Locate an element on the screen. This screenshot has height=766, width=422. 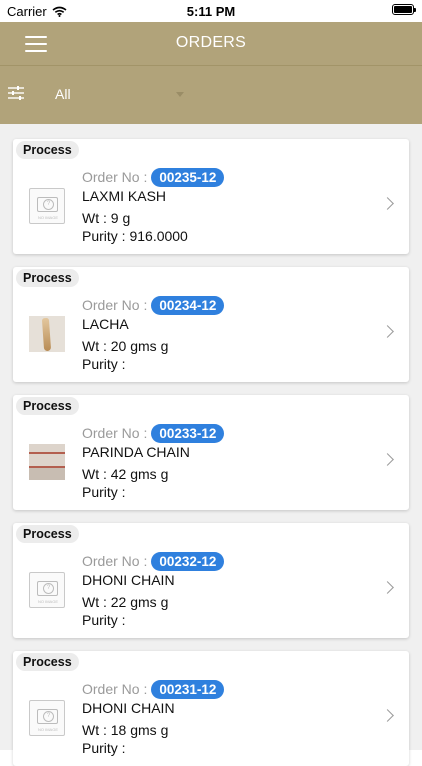
order-no-badge: 00235-12 is located at coordinates (188, 177).